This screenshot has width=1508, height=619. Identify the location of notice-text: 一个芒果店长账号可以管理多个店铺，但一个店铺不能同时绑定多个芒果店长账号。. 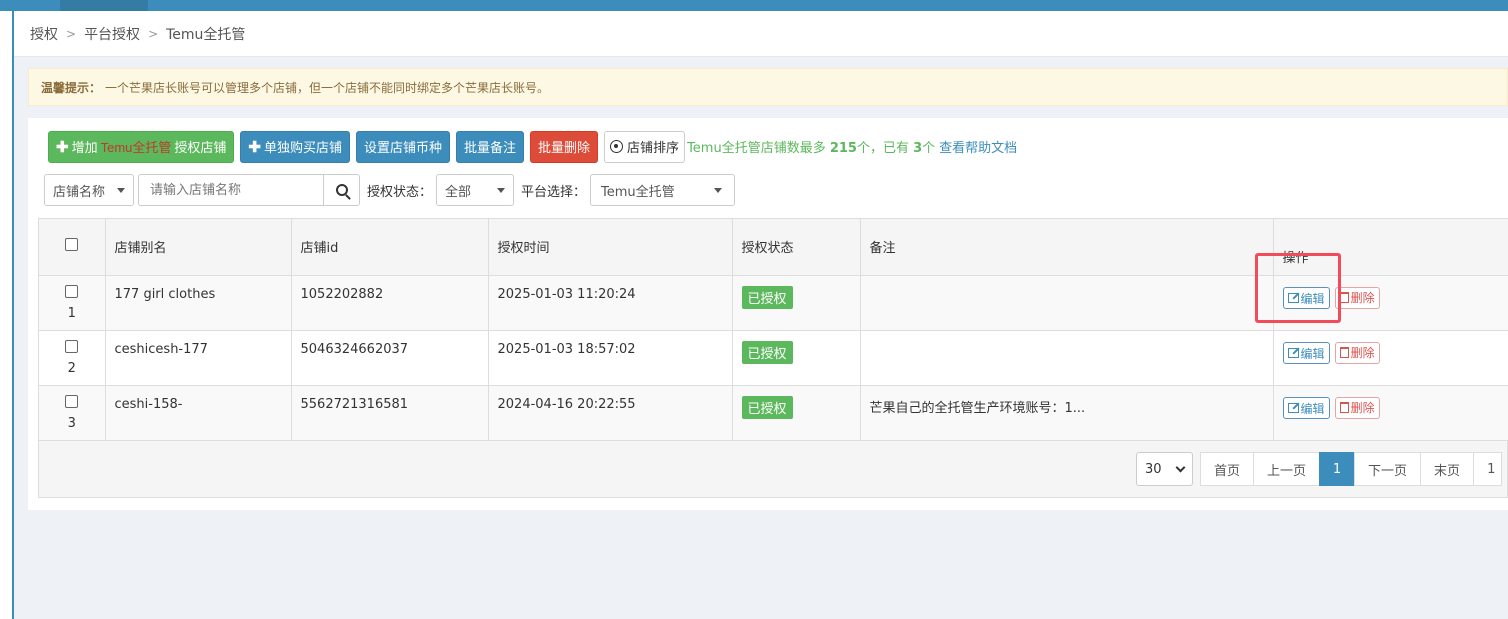
(327, 87).